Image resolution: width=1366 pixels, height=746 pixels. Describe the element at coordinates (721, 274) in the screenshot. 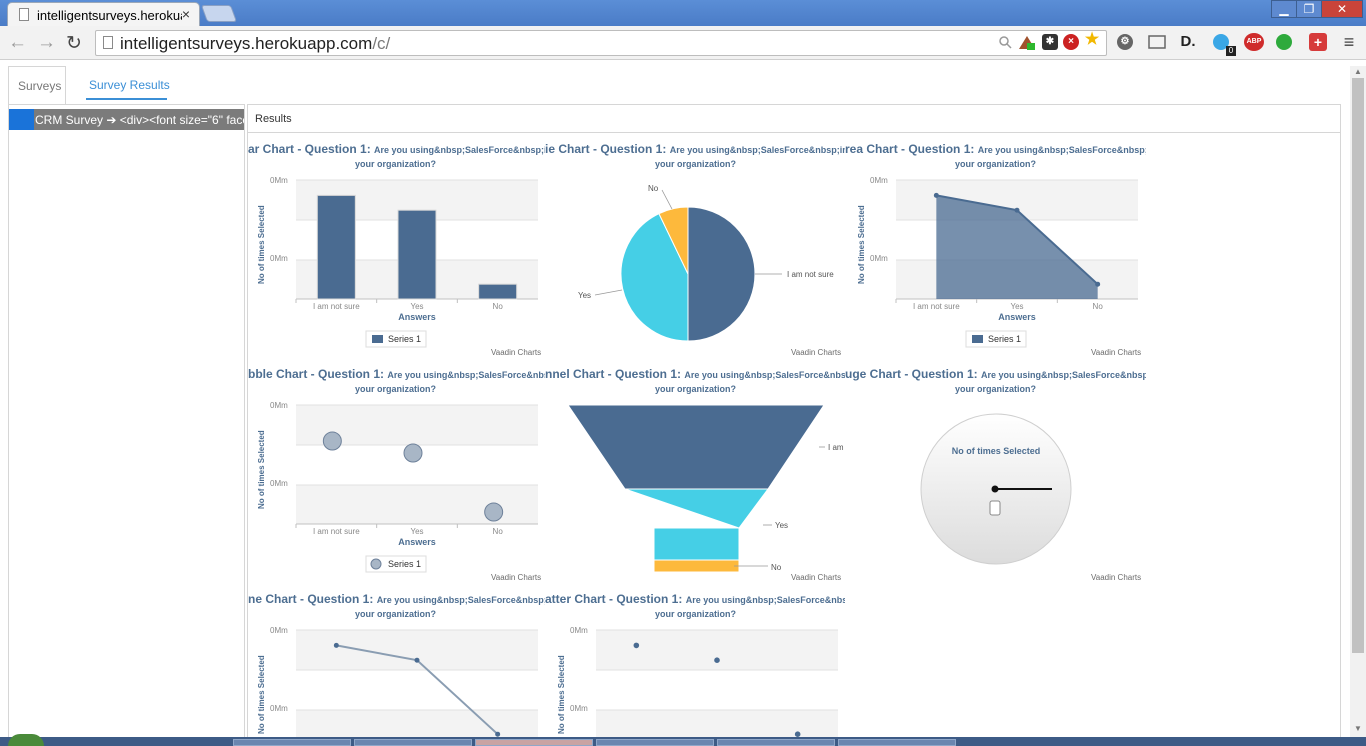

I see `pie-slice` at that location.